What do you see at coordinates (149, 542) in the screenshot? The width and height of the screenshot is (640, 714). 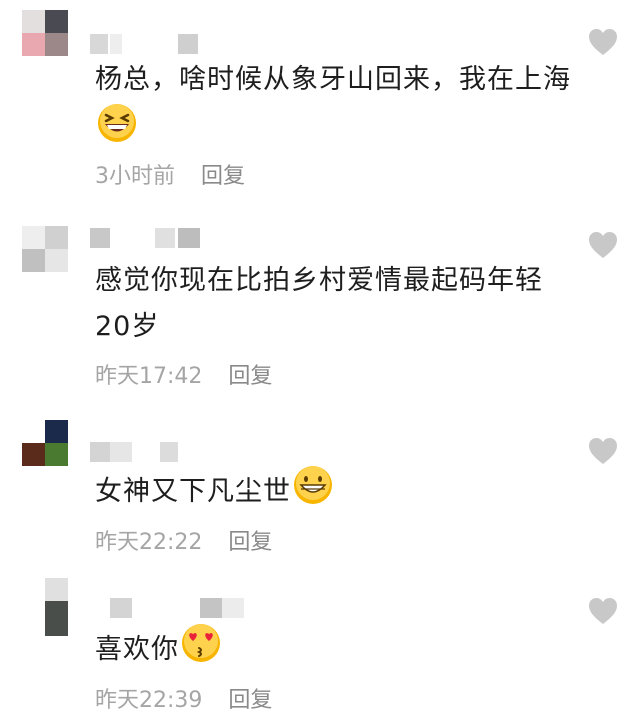 I see `timestamp: 昨天22:22` at bounding box center [149, 542].